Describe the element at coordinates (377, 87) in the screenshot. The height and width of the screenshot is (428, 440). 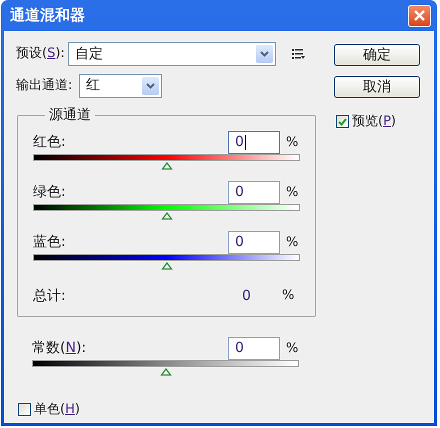
I see `dialog-button: 取消` at that location.